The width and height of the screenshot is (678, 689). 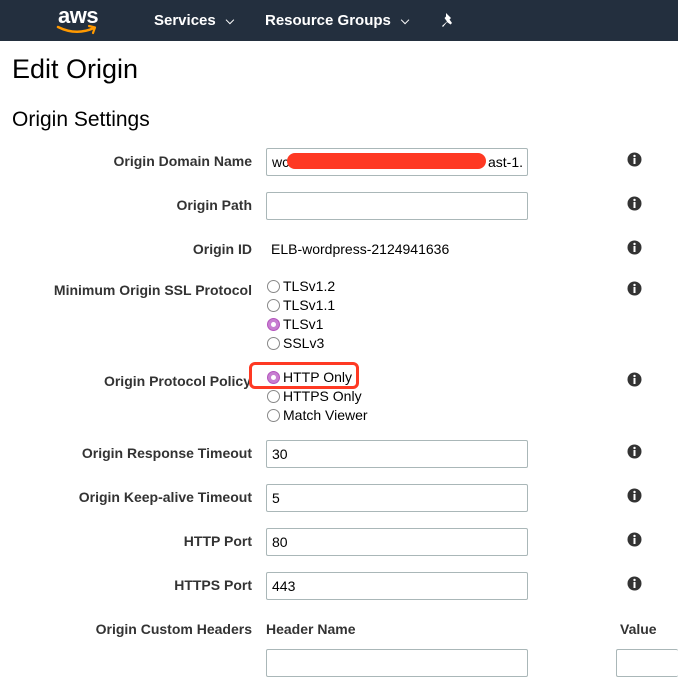 I want to click on origin-id-value: ELB-wordpress-2124941636, so click(x=360, y=249).